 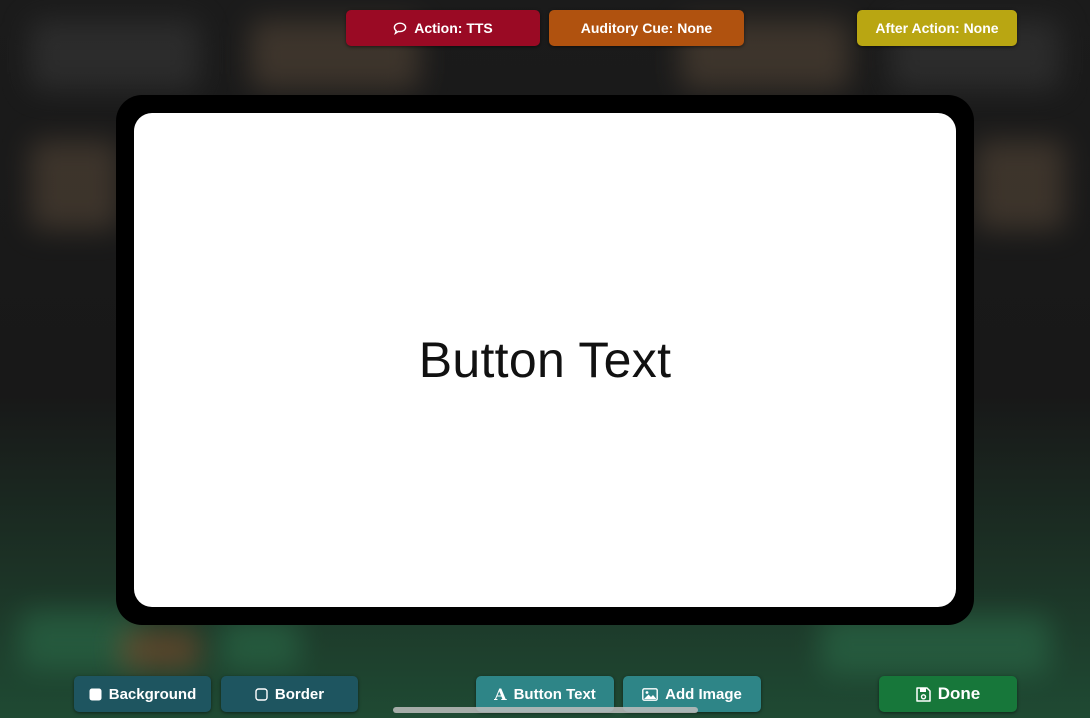 I want to click on after-action-button-label: After Action: None, so click(x=937, y=28).